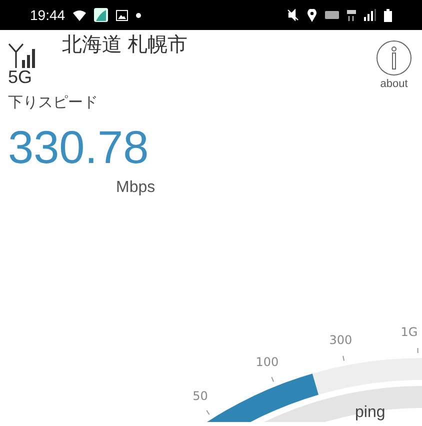  What do you see at coordinates (370, 15) in the screenshot?
I see `signal-icon` at bounding box center [370, 15].